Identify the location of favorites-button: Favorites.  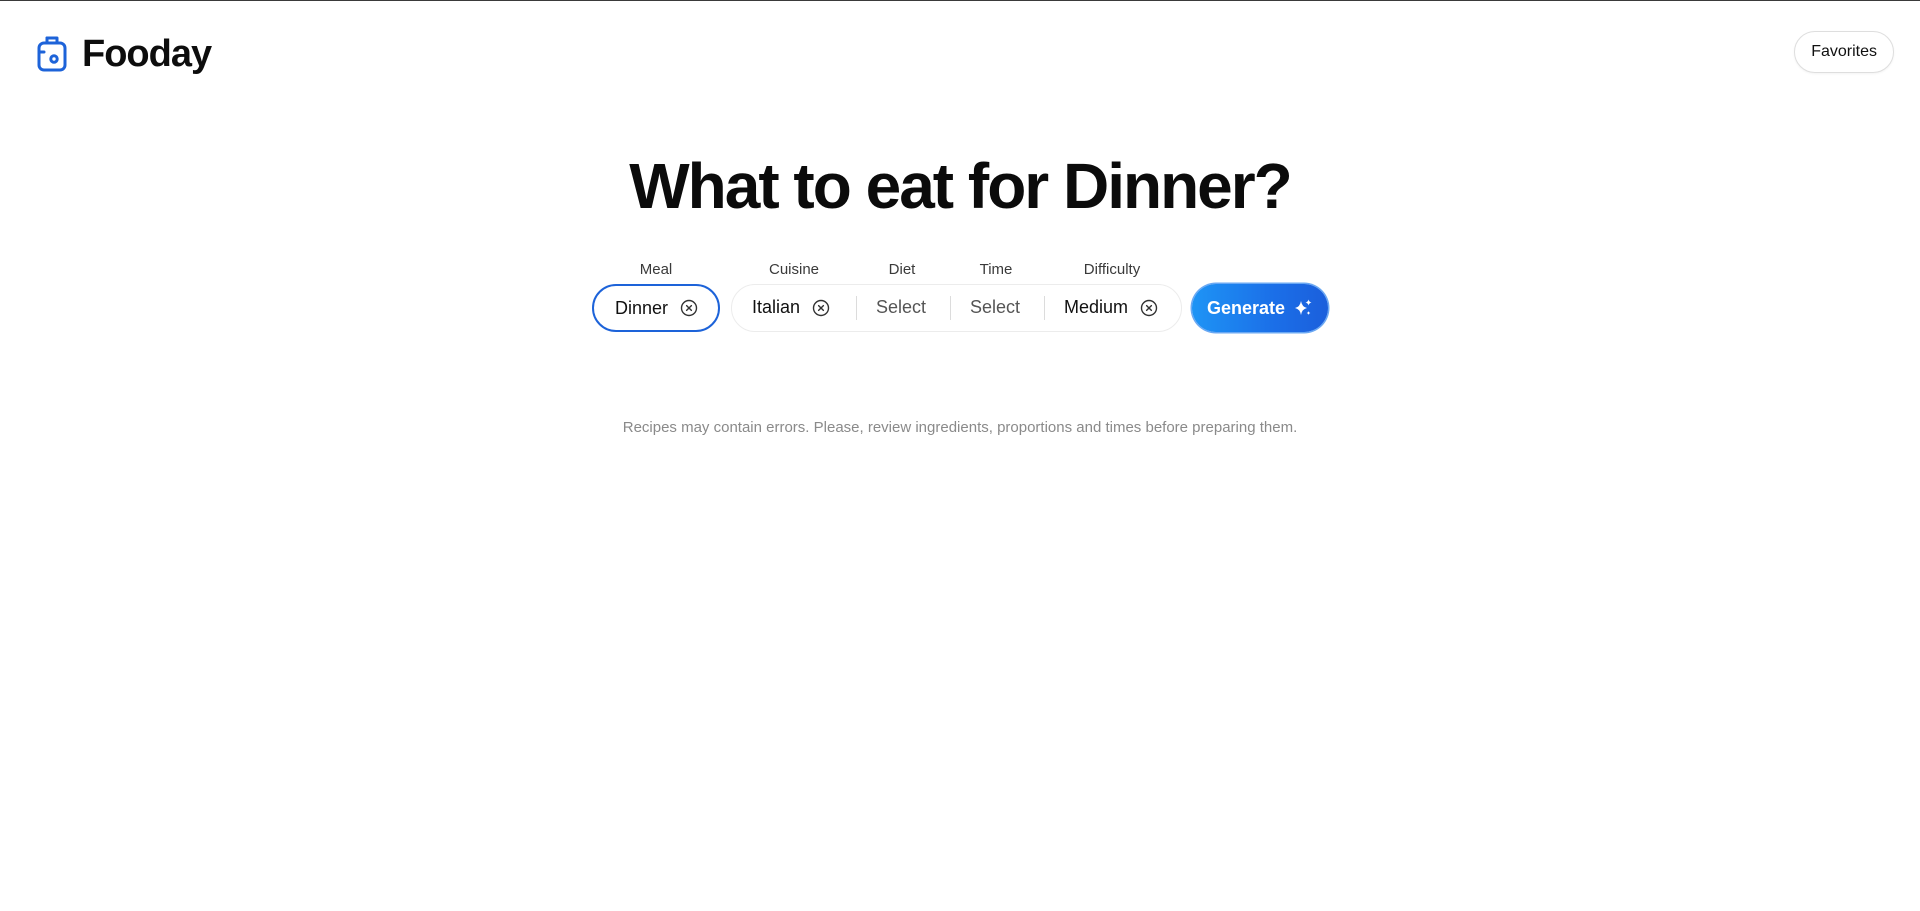
(1844, 52).